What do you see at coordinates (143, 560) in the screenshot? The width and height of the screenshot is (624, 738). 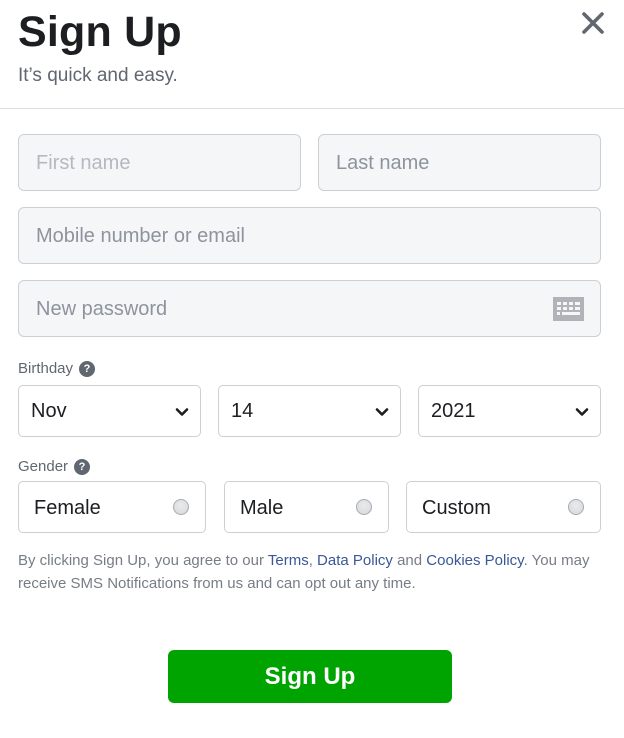 I see `legal-text: By clicking Sign Up, you agree to our` at bounding box center [143, 560].